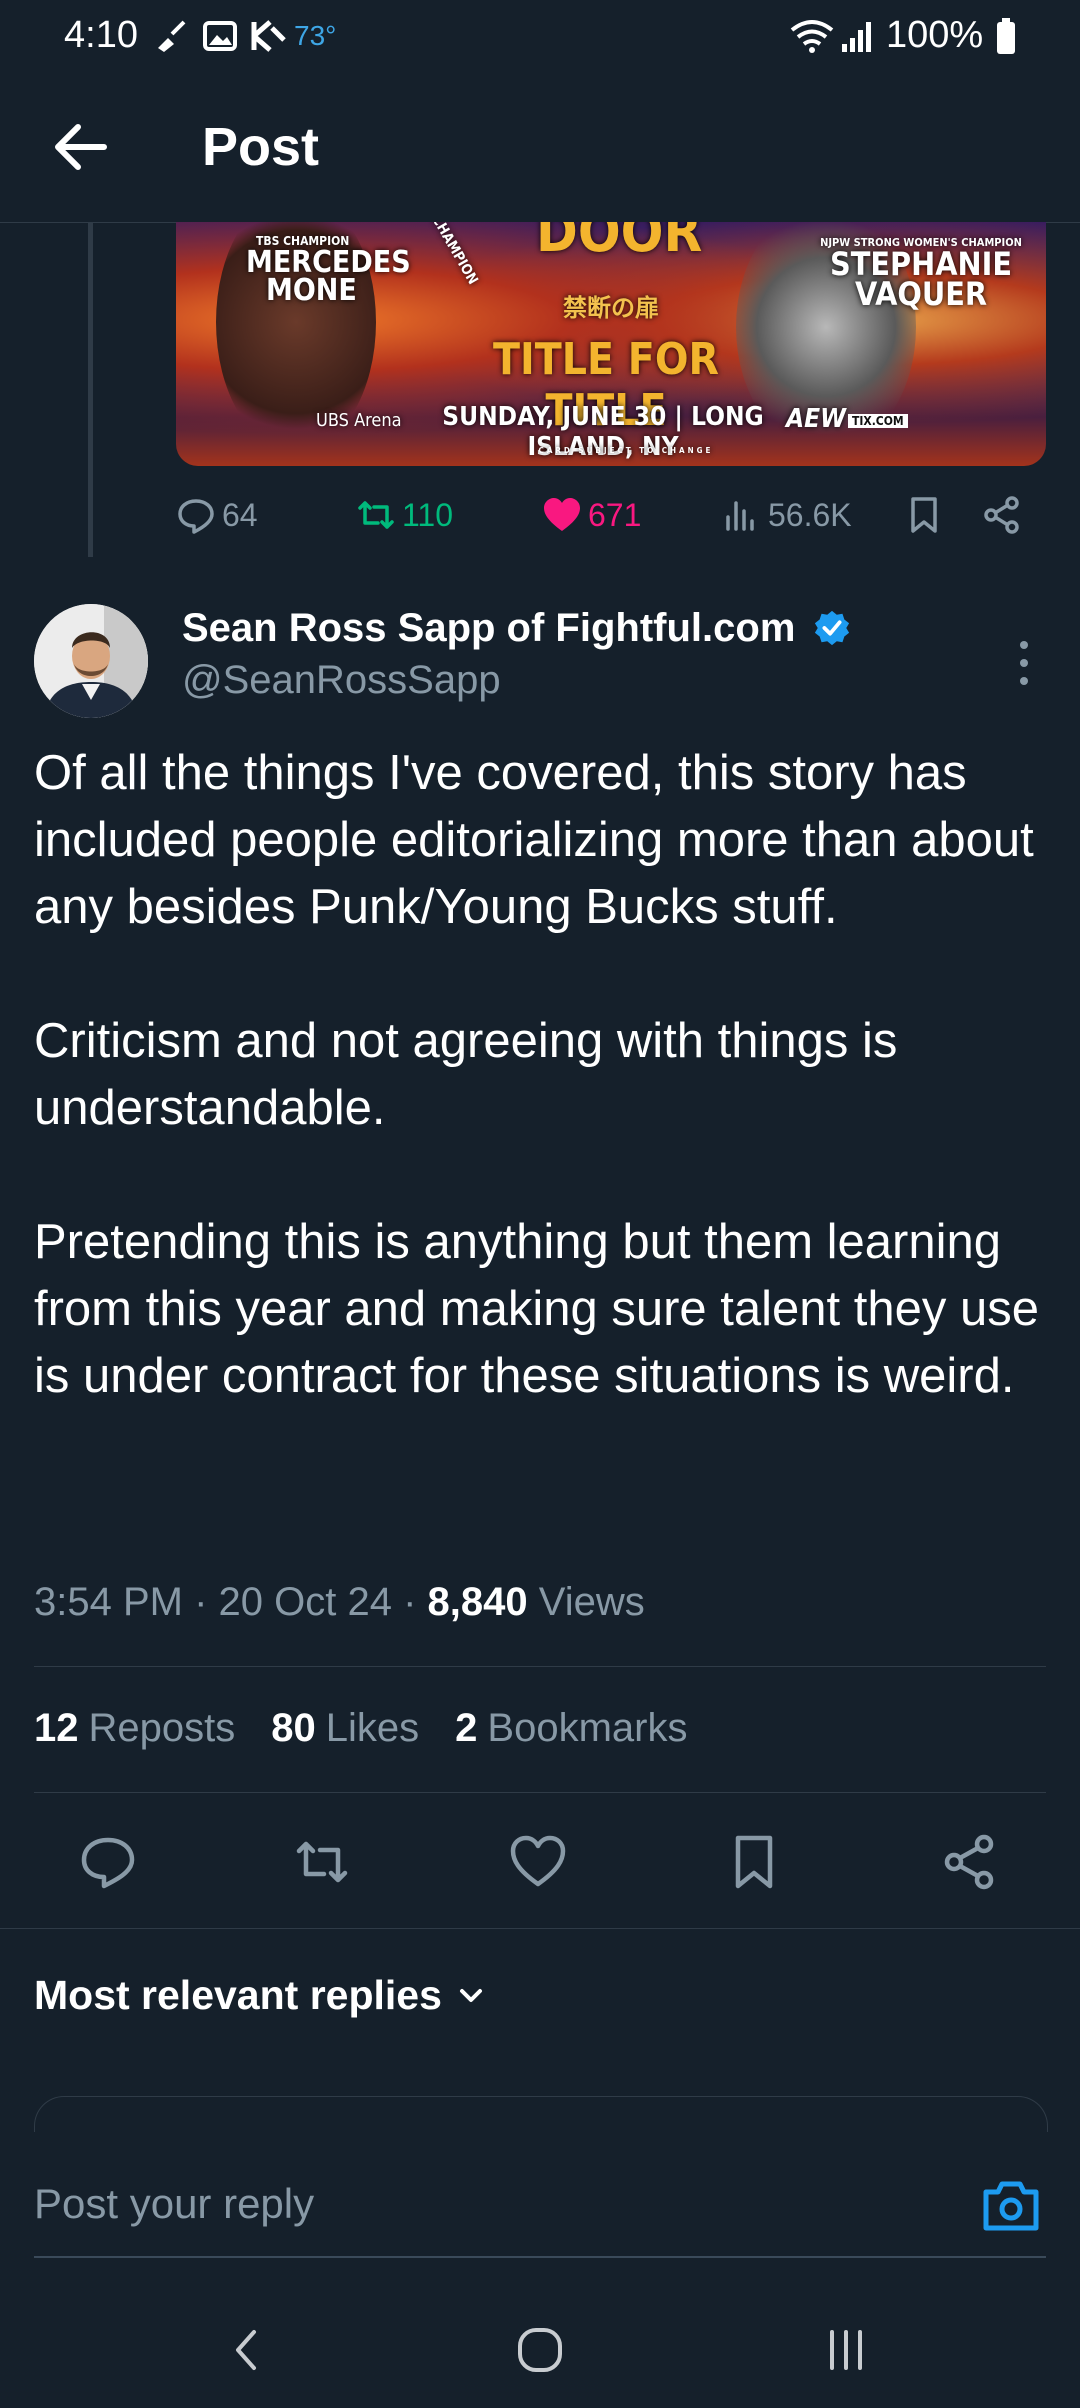 The image size is (1080, 2408). I want to click on post-views-label: Views, so click(591, 1602).